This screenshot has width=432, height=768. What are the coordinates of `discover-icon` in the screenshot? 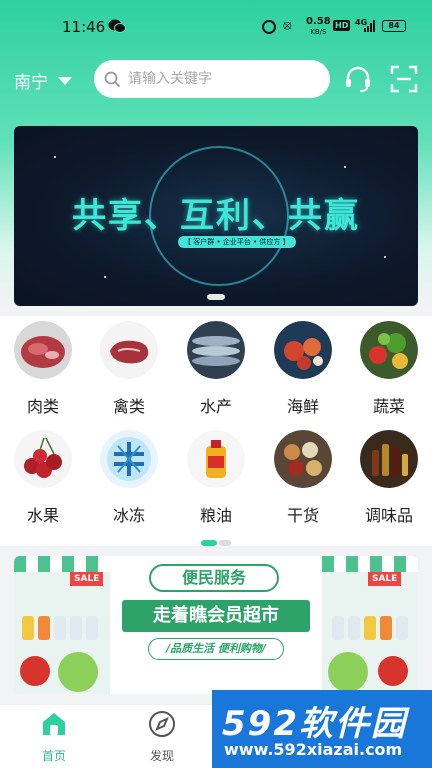 It's located at (162, 724).